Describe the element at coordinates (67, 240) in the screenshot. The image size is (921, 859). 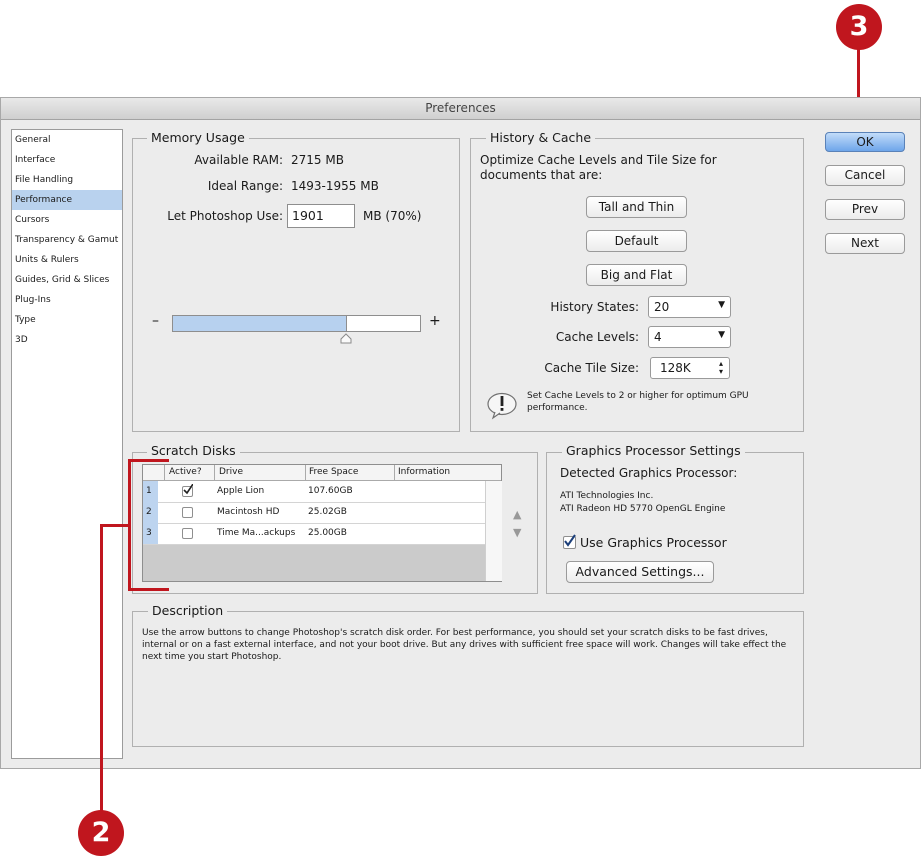
I see `sidebar-item-transparency-gamut: Transparency & Gamut` at that location.